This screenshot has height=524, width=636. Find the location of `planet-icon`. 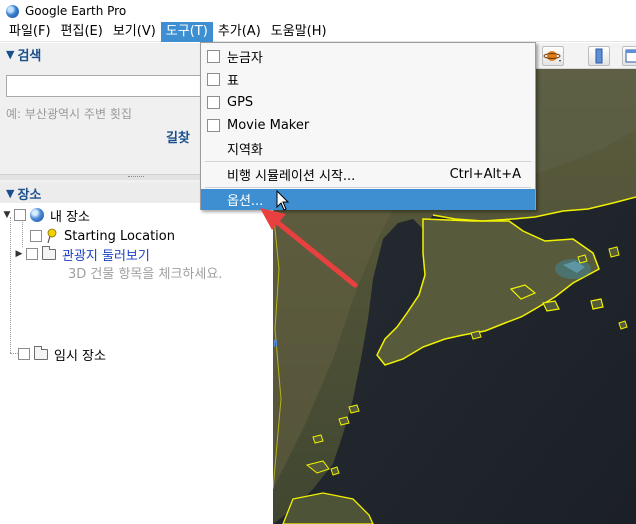

planet-icon is located at coordinates (553, 56).